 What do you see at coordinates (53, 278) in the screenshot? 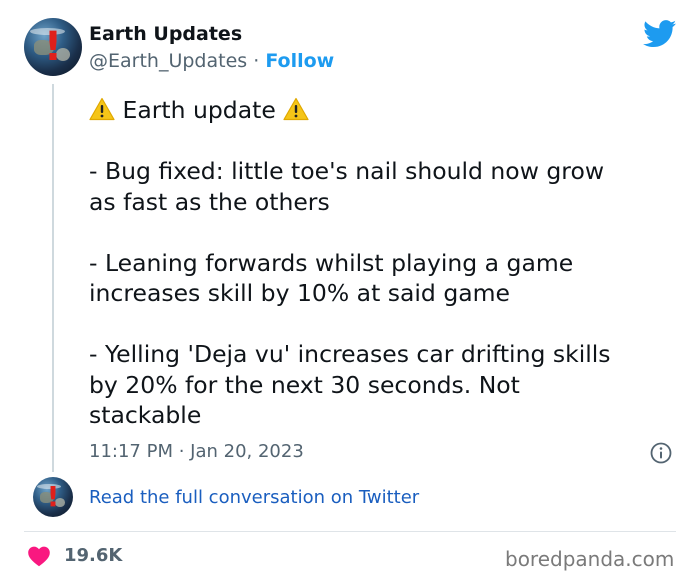
I see `thread-line` at bounding box center [53, 278].